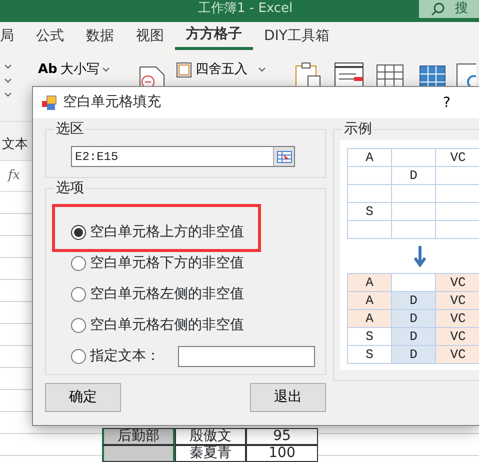 The image size is (479, 462). Describe the element at coordinates (100, 36) in the screenshot. I see `ribbon-tab: 数据` at that location.